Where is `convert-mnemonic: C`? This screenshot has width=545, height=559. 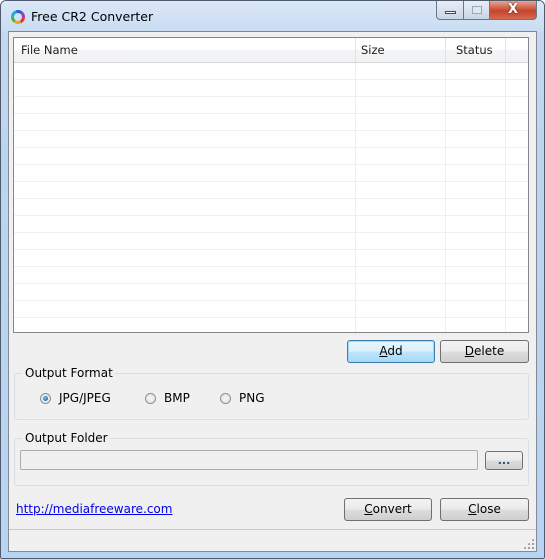
convert-mnemonic: C is located at coordinates (368, 509).